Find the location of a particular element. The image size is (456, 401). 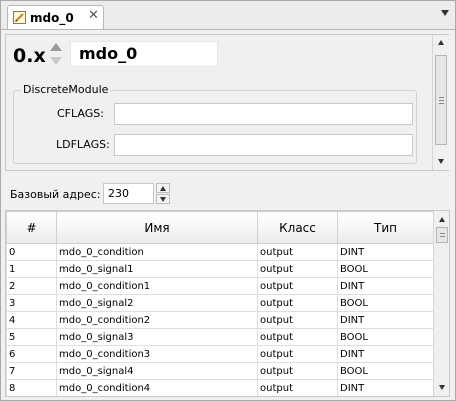

column-header-type: Тип is located at coordinates (385, 227).